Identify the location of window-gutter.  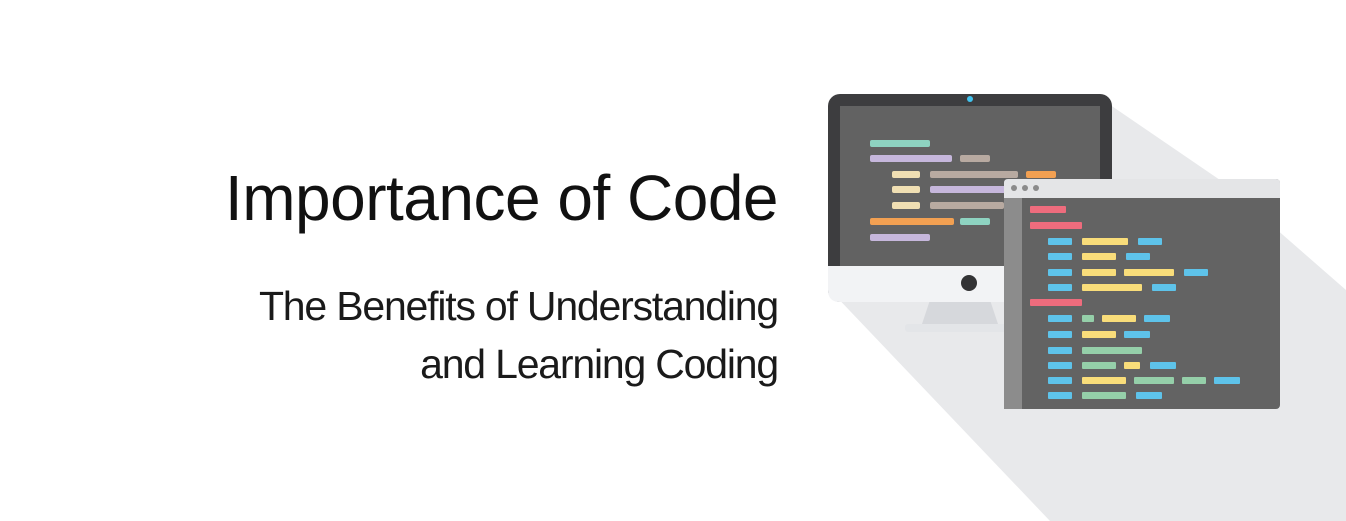
(1013, 303).